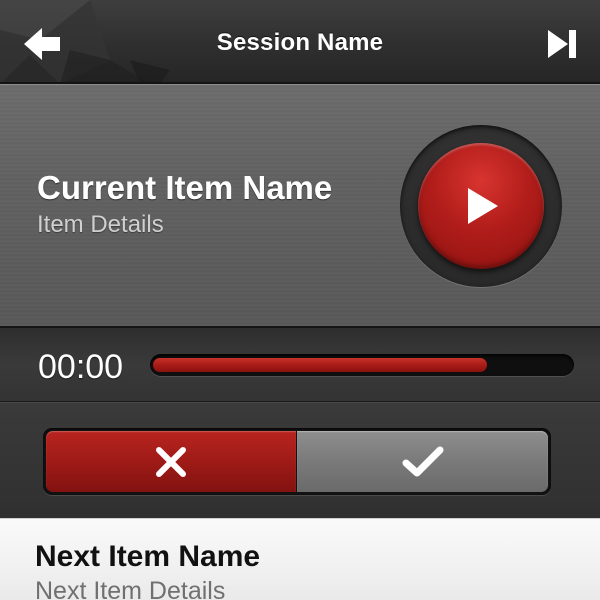 The width and height of the screenshot is (600, 600). I want to click on current-item-name: Current Item Name, so click(185, 187).